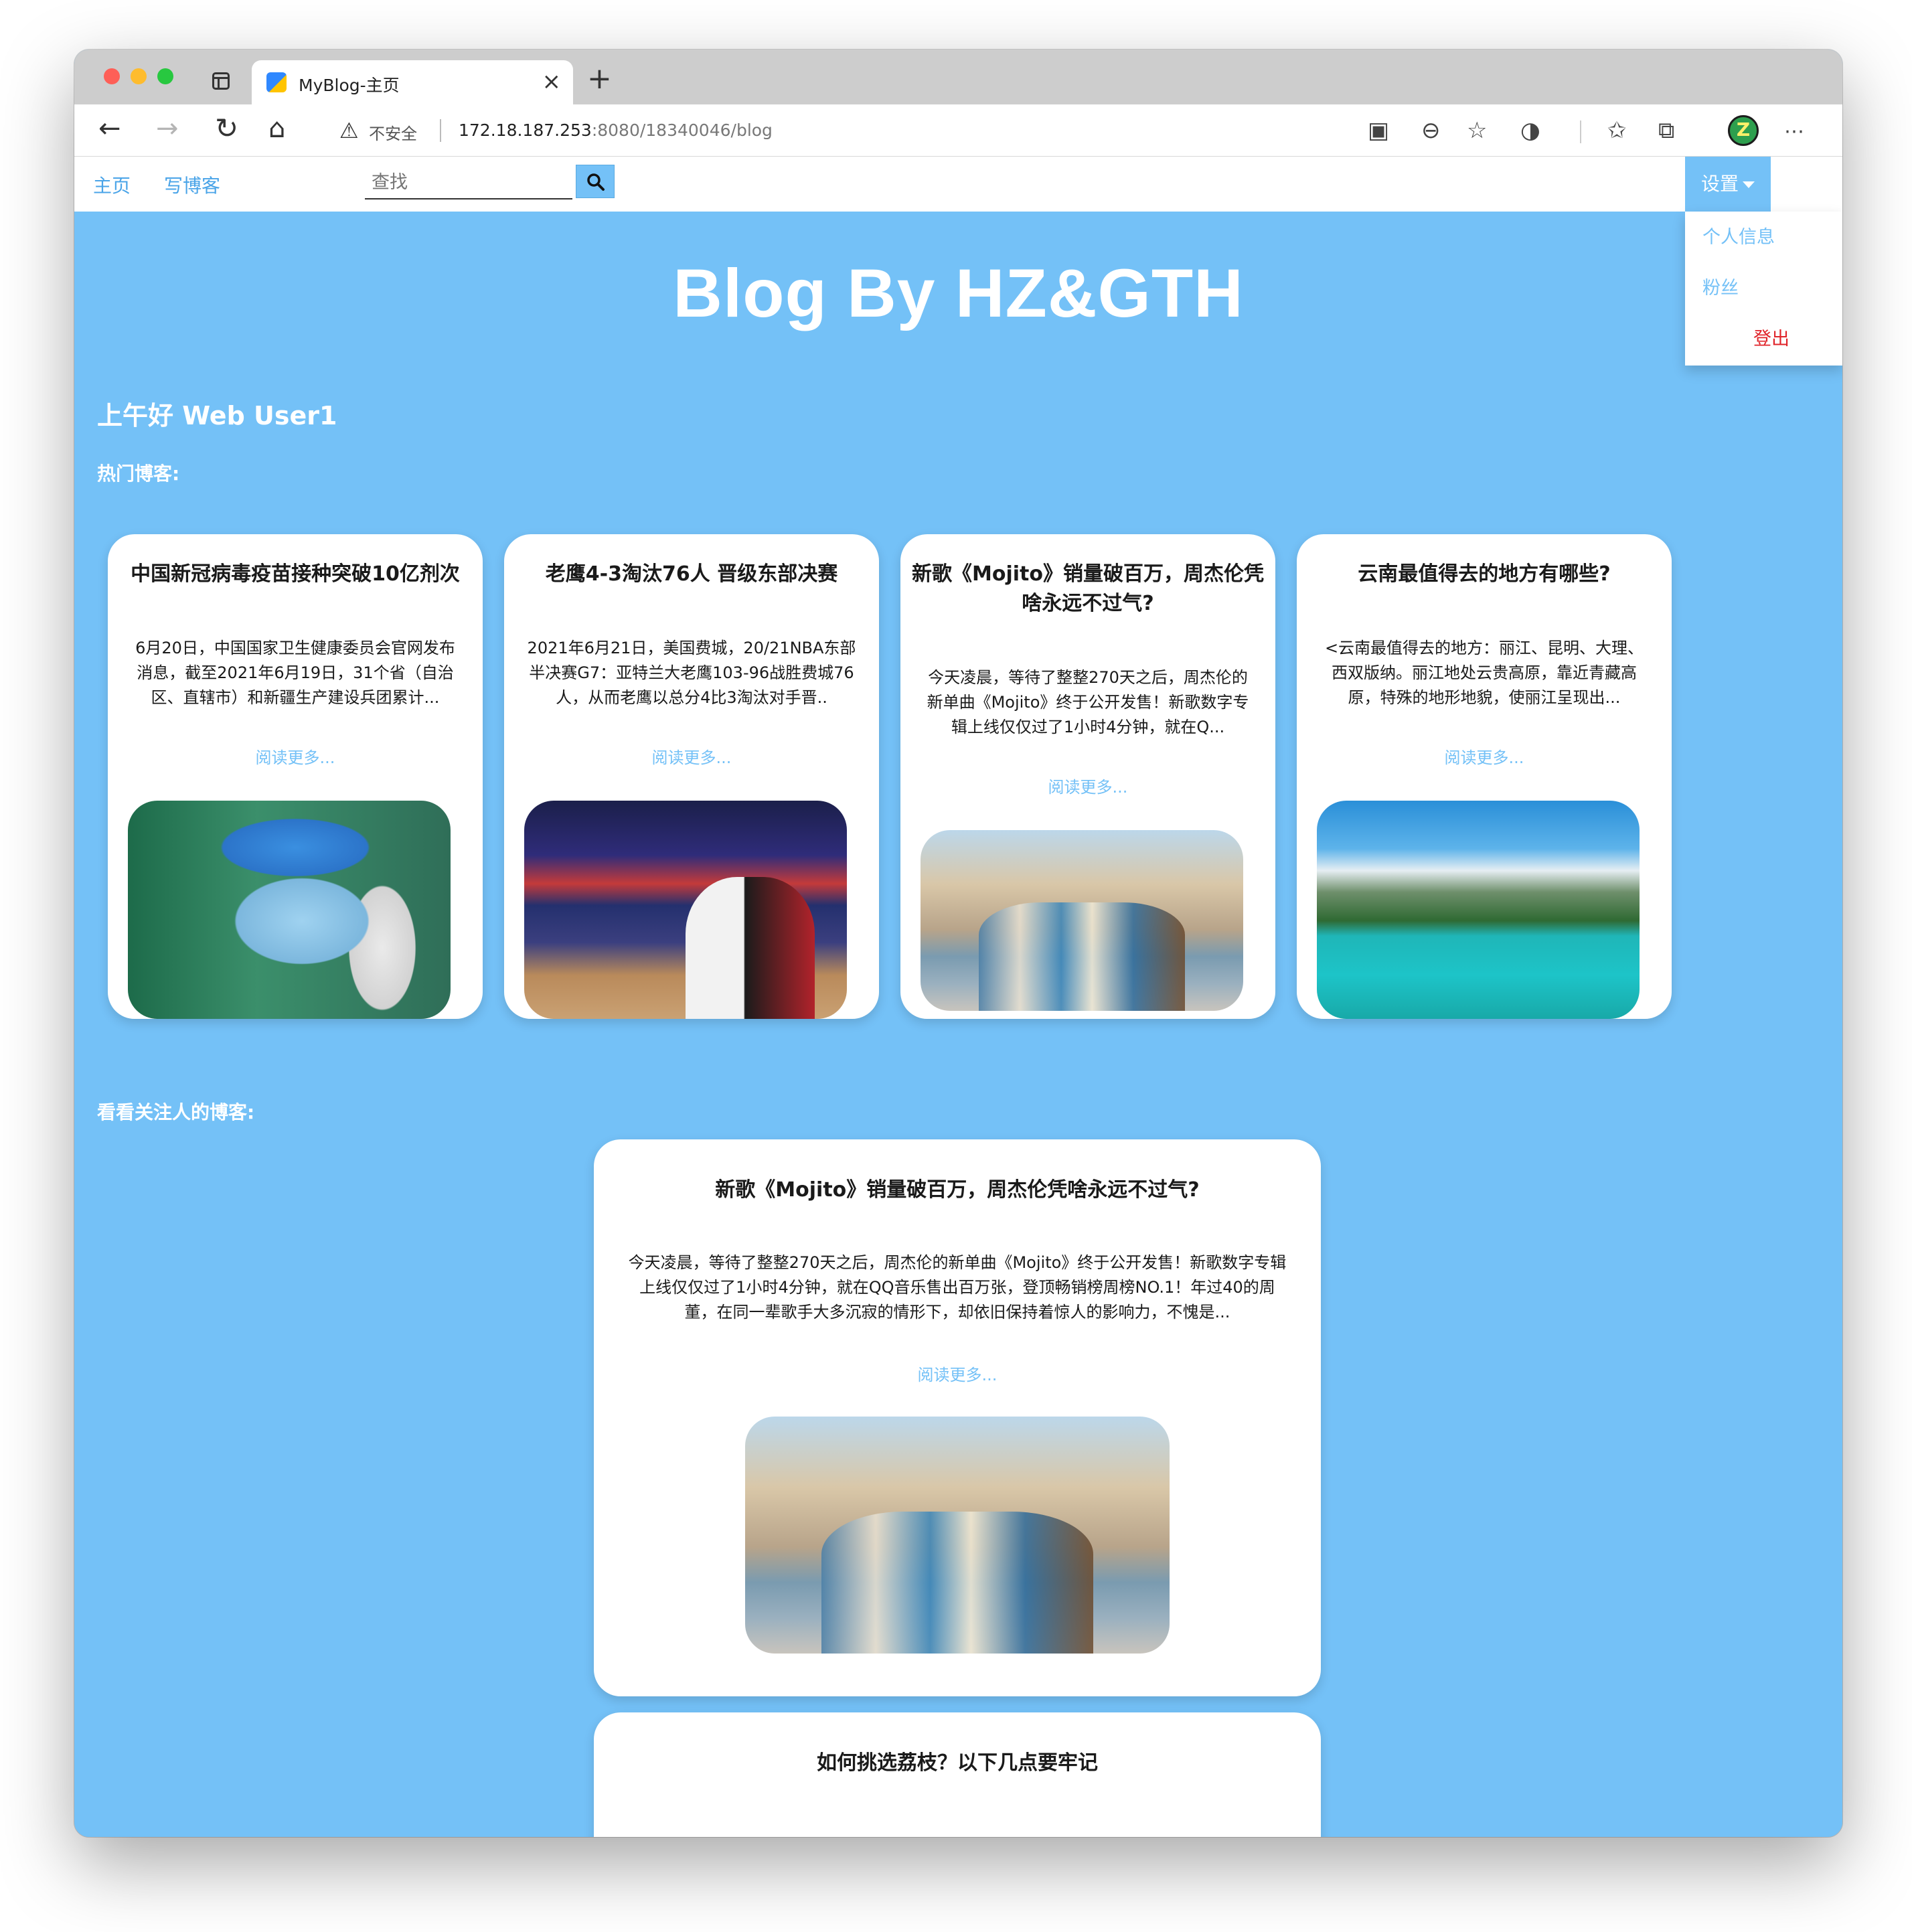 This screenshot has width=1912, height=1932. I want to click on collections-icon: ⧉, so click(1666, 130).